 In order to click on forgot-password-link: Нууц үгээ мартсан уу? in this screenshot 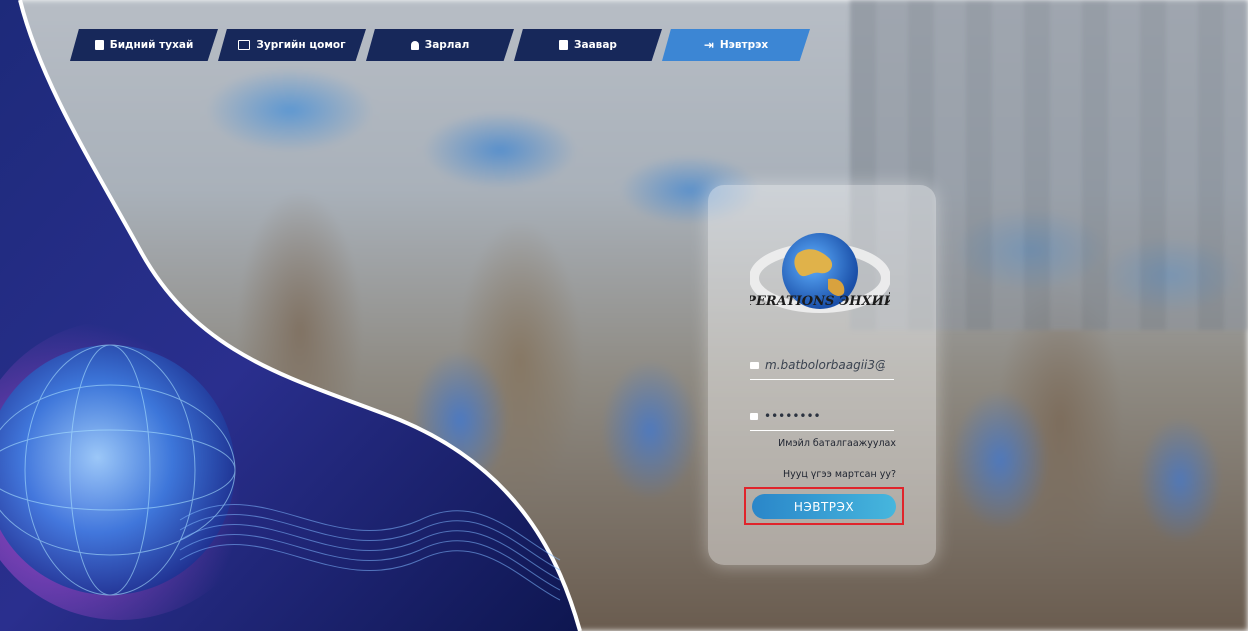, I will do `click(839, 474)`.